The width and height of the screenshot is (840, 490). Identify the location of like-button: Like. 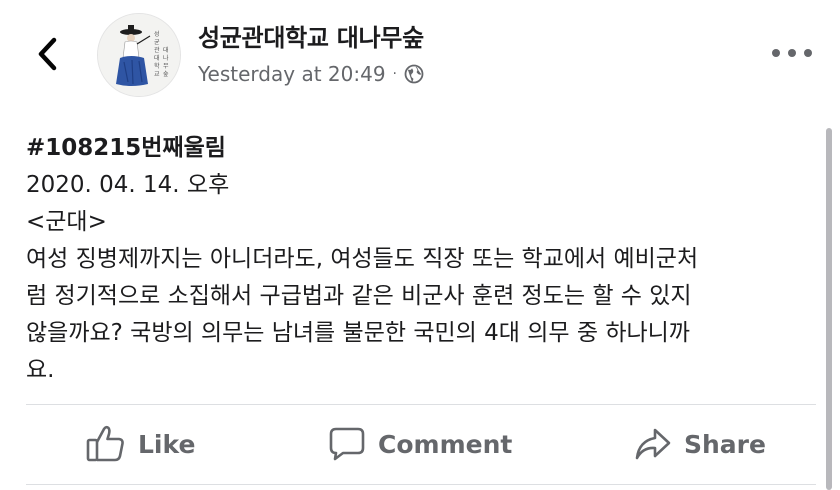
(140, 444).